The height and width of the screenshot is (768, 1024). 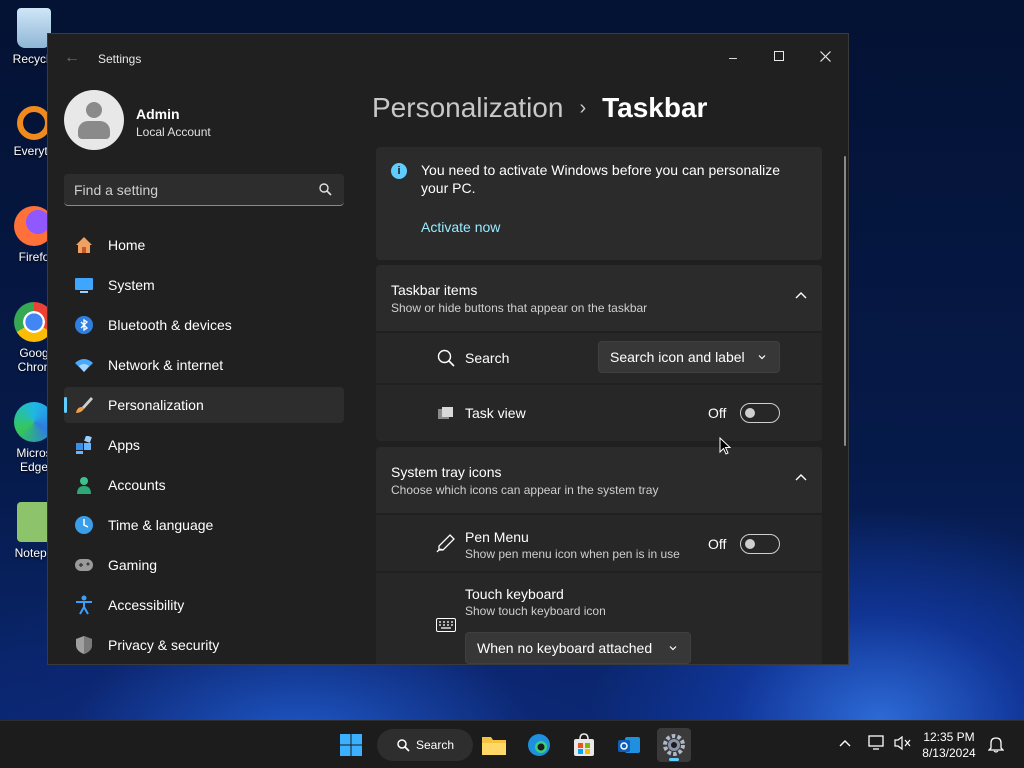 I want to click on taskbar: Search 12:35 PM 8/13/2024, so click(x=512, y=744).